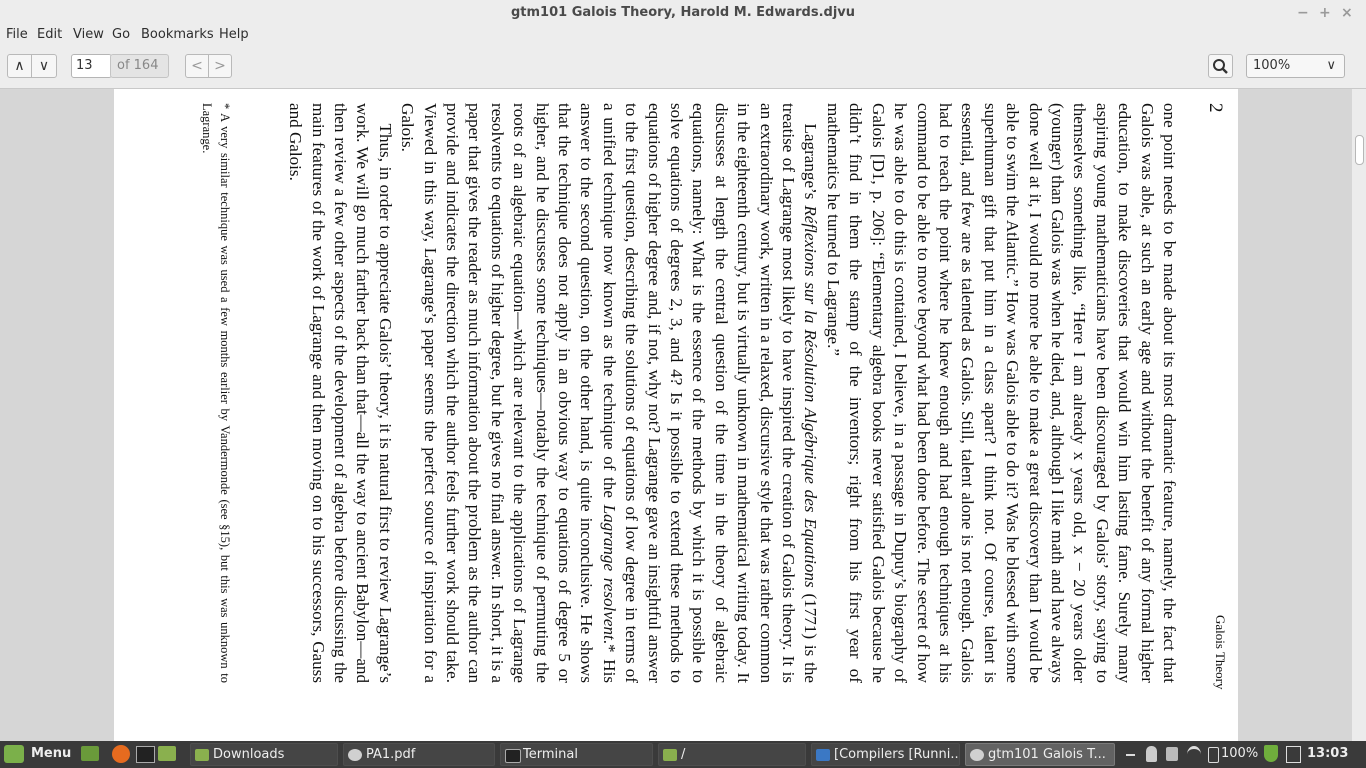  I want to click on terminal-launcher-icon, so click(145, 754).